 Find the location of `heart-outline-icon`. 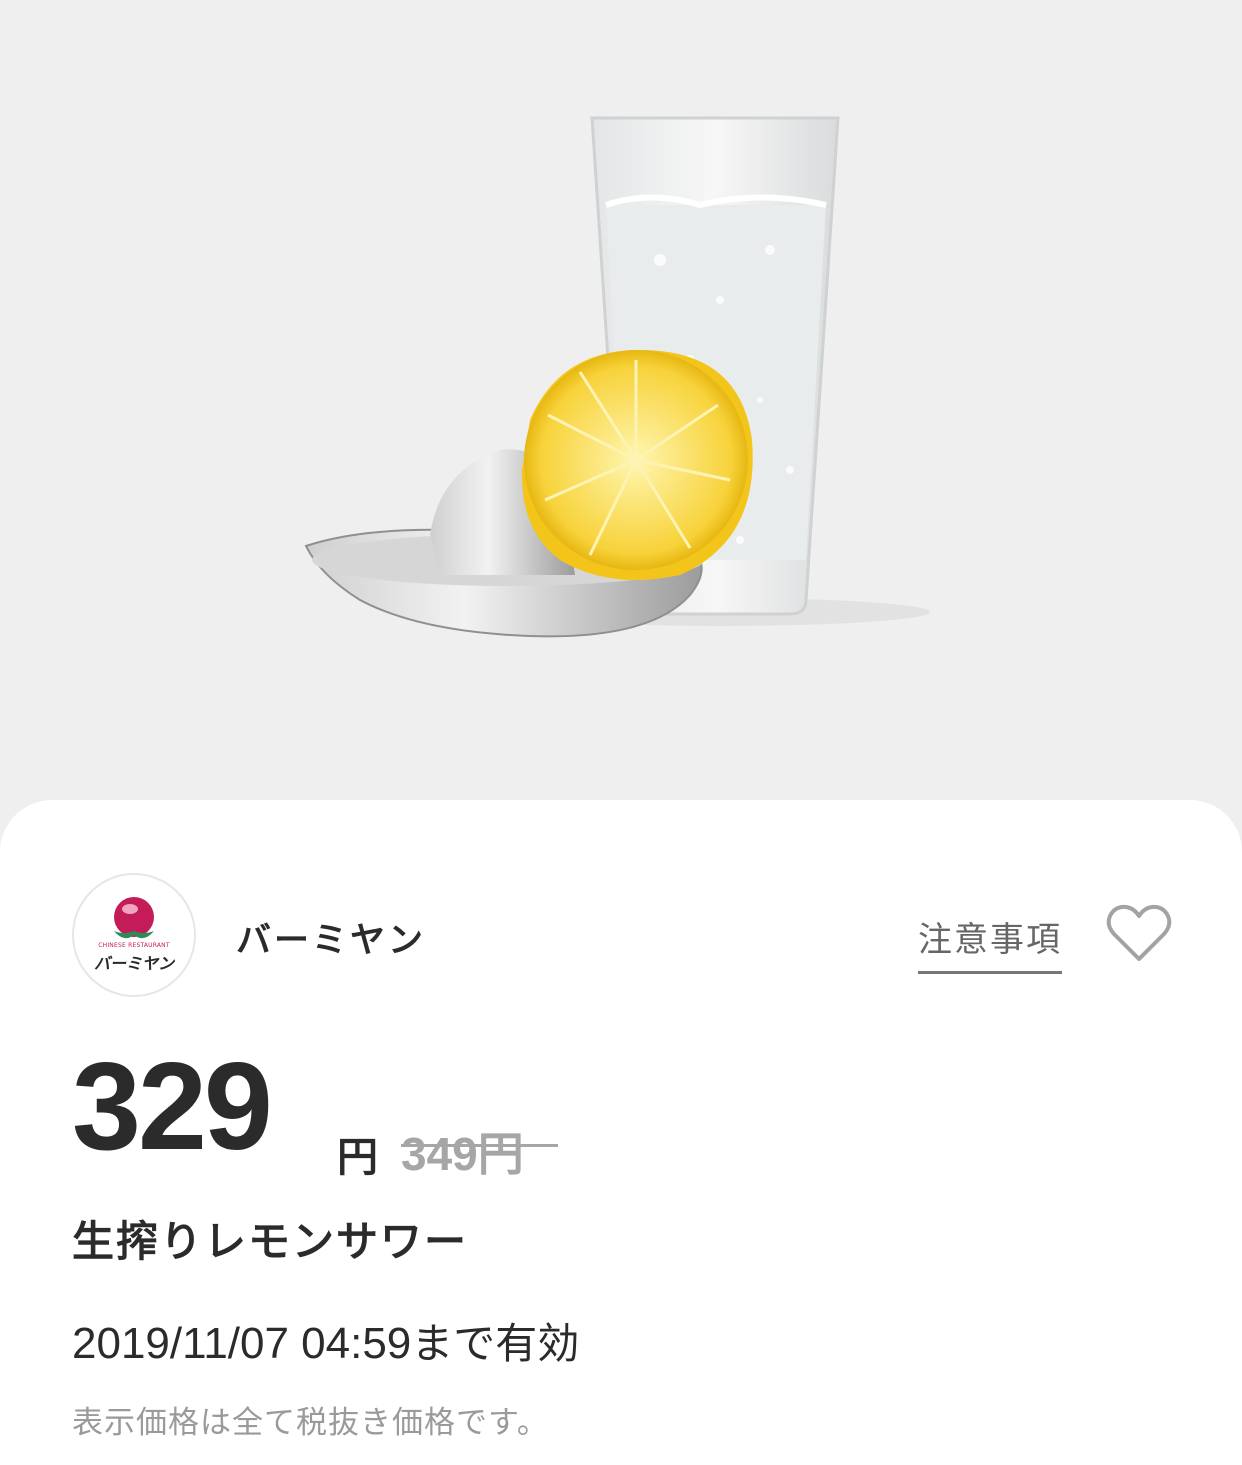

heart-outline-icon is located at coordinates (1139, 933).